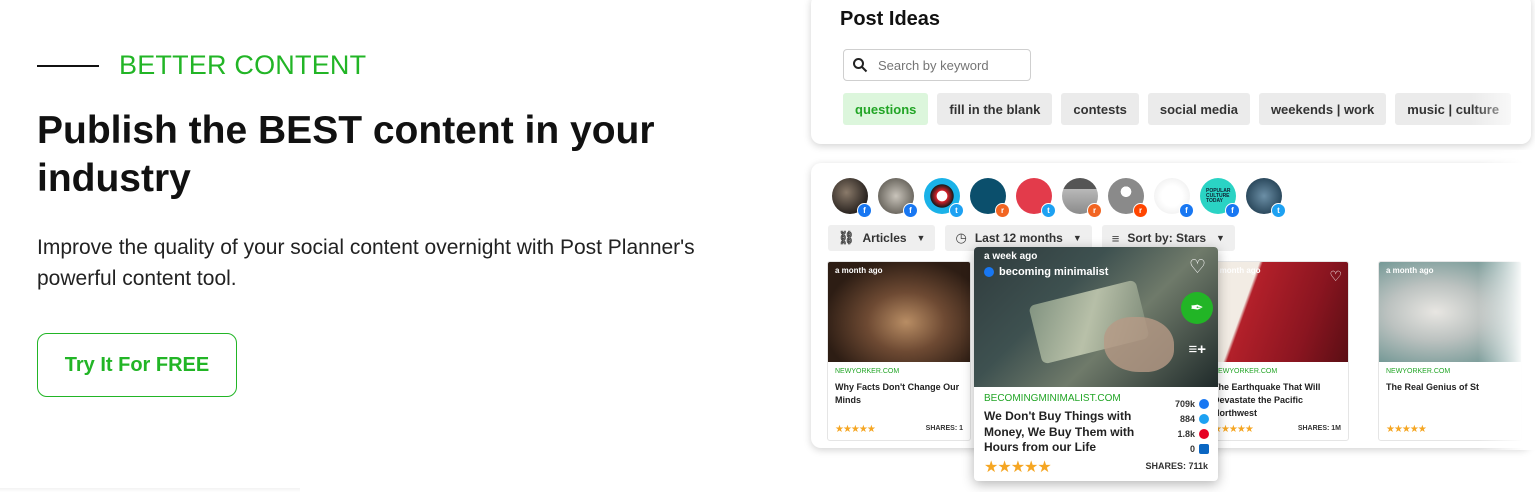  What do you see at coordinates (886, 109) in the screenshot?
I see `chip-questions: questions` at bounding box center [886, 109].